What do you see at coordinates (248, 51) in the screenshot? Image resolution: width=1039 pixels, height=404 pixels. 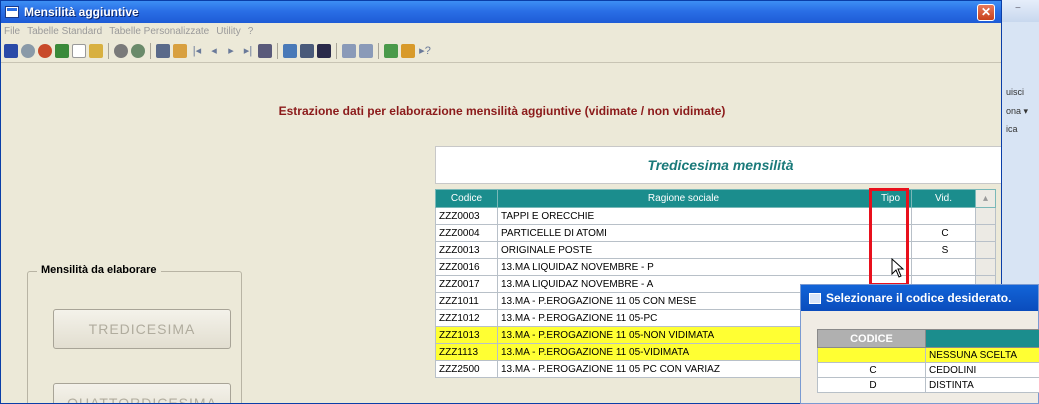 I see `last-record-icon: ▸|` at bounding box center [248, 51].